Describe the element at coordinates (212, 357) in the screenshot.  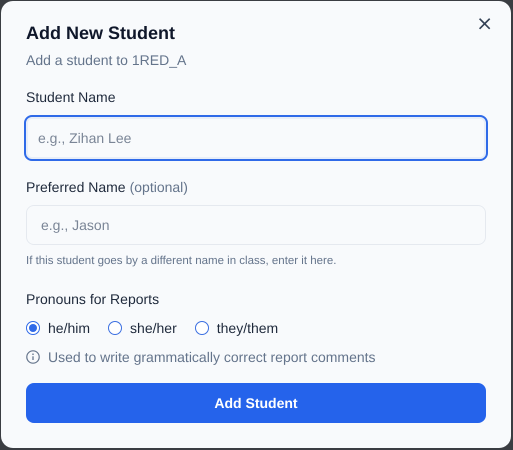
I see `info-text: Used to write grammatically correct report comments` at that location.